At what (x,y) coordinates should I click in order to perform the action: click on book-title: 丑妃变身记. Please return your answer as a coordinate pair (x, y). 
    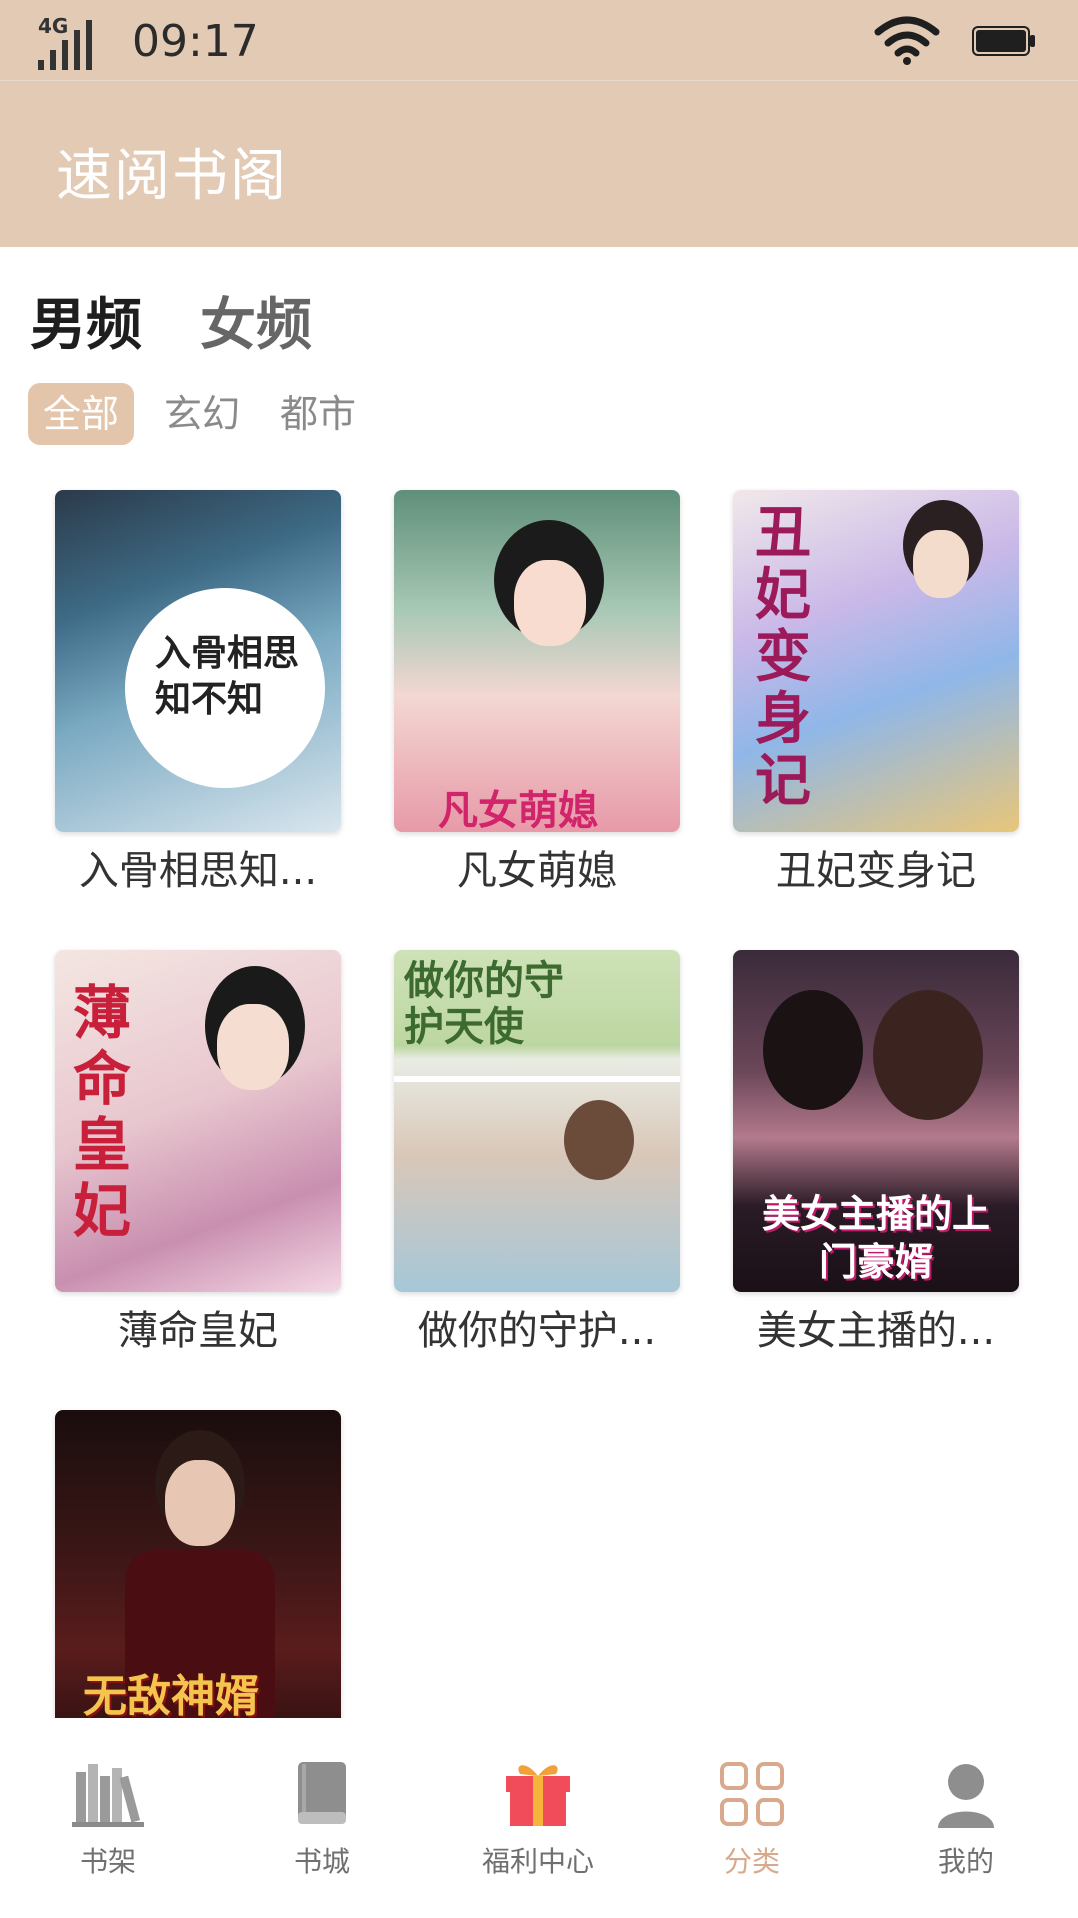
    Looking at the image, I should click on (876, 871).